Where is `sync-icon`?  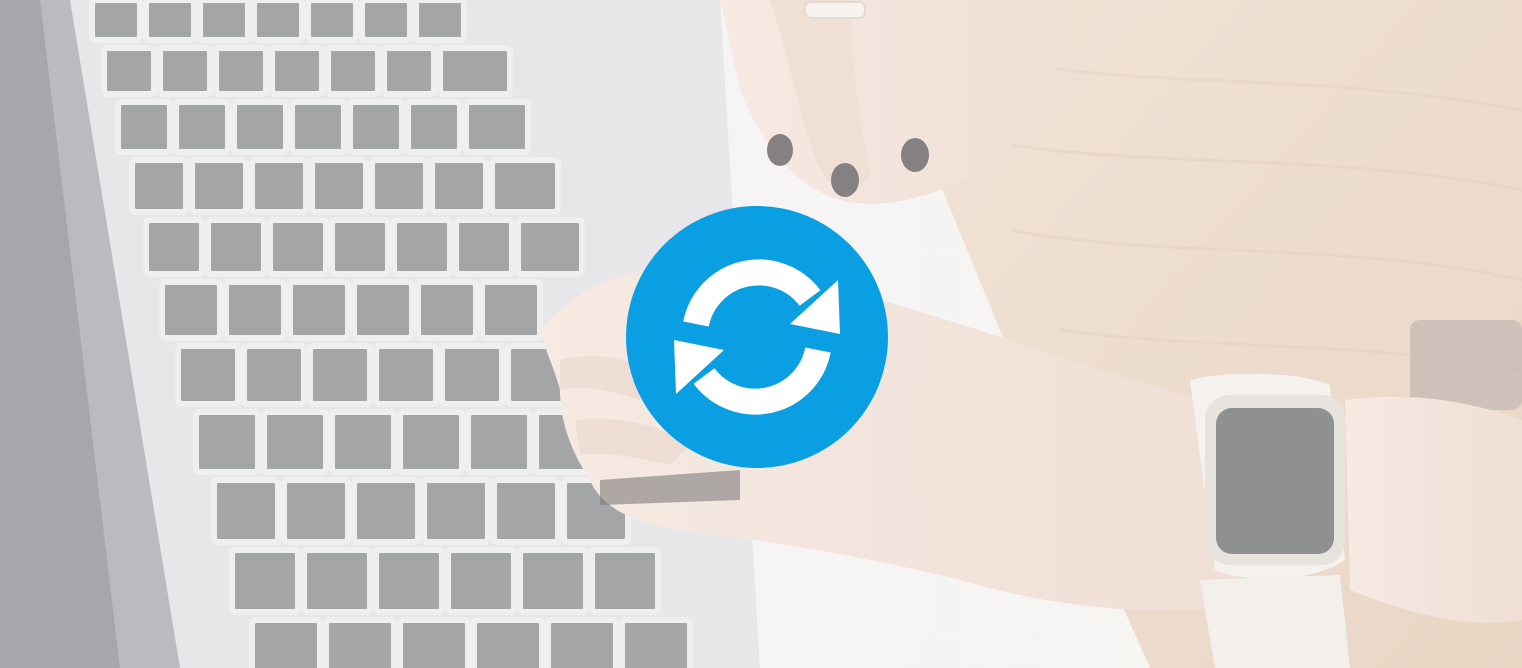 sync-icon is located at coordinates (757, 337).